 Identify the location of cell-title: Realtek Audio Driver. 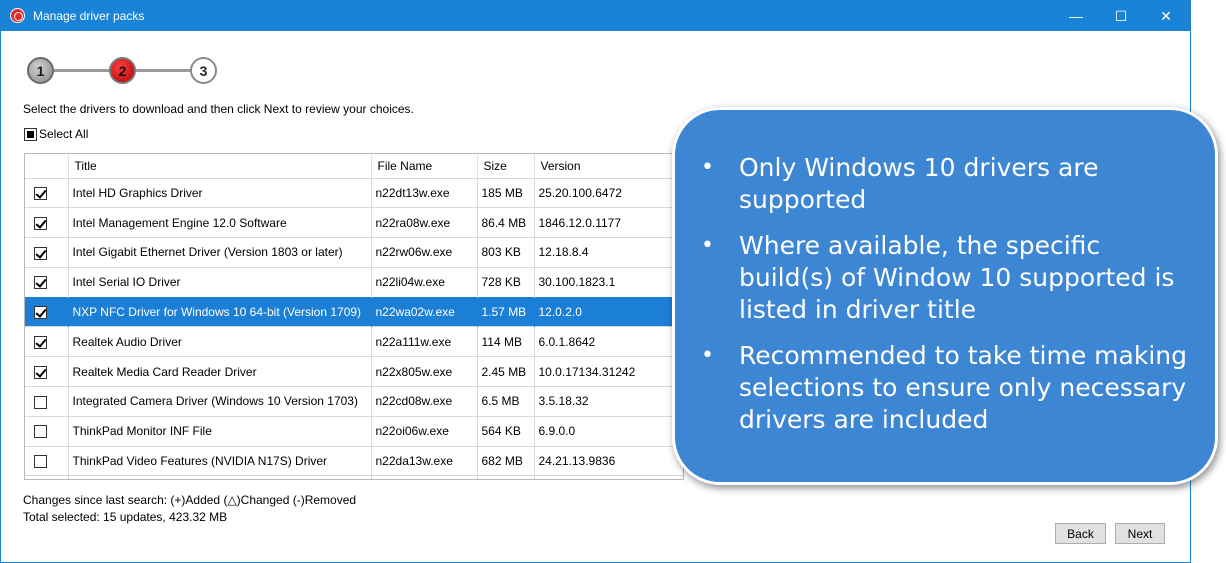
(220, 341).